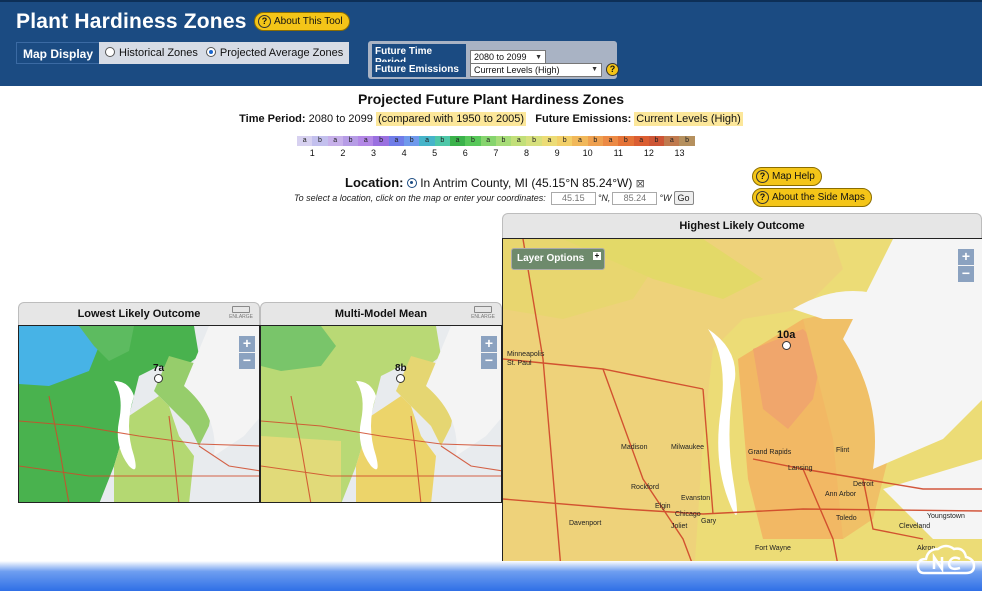  What do you see at coordinates (340, 119) in the screenshot?
I see `time-period-value: 2080 to 2099` at bounding box center [340, 119].